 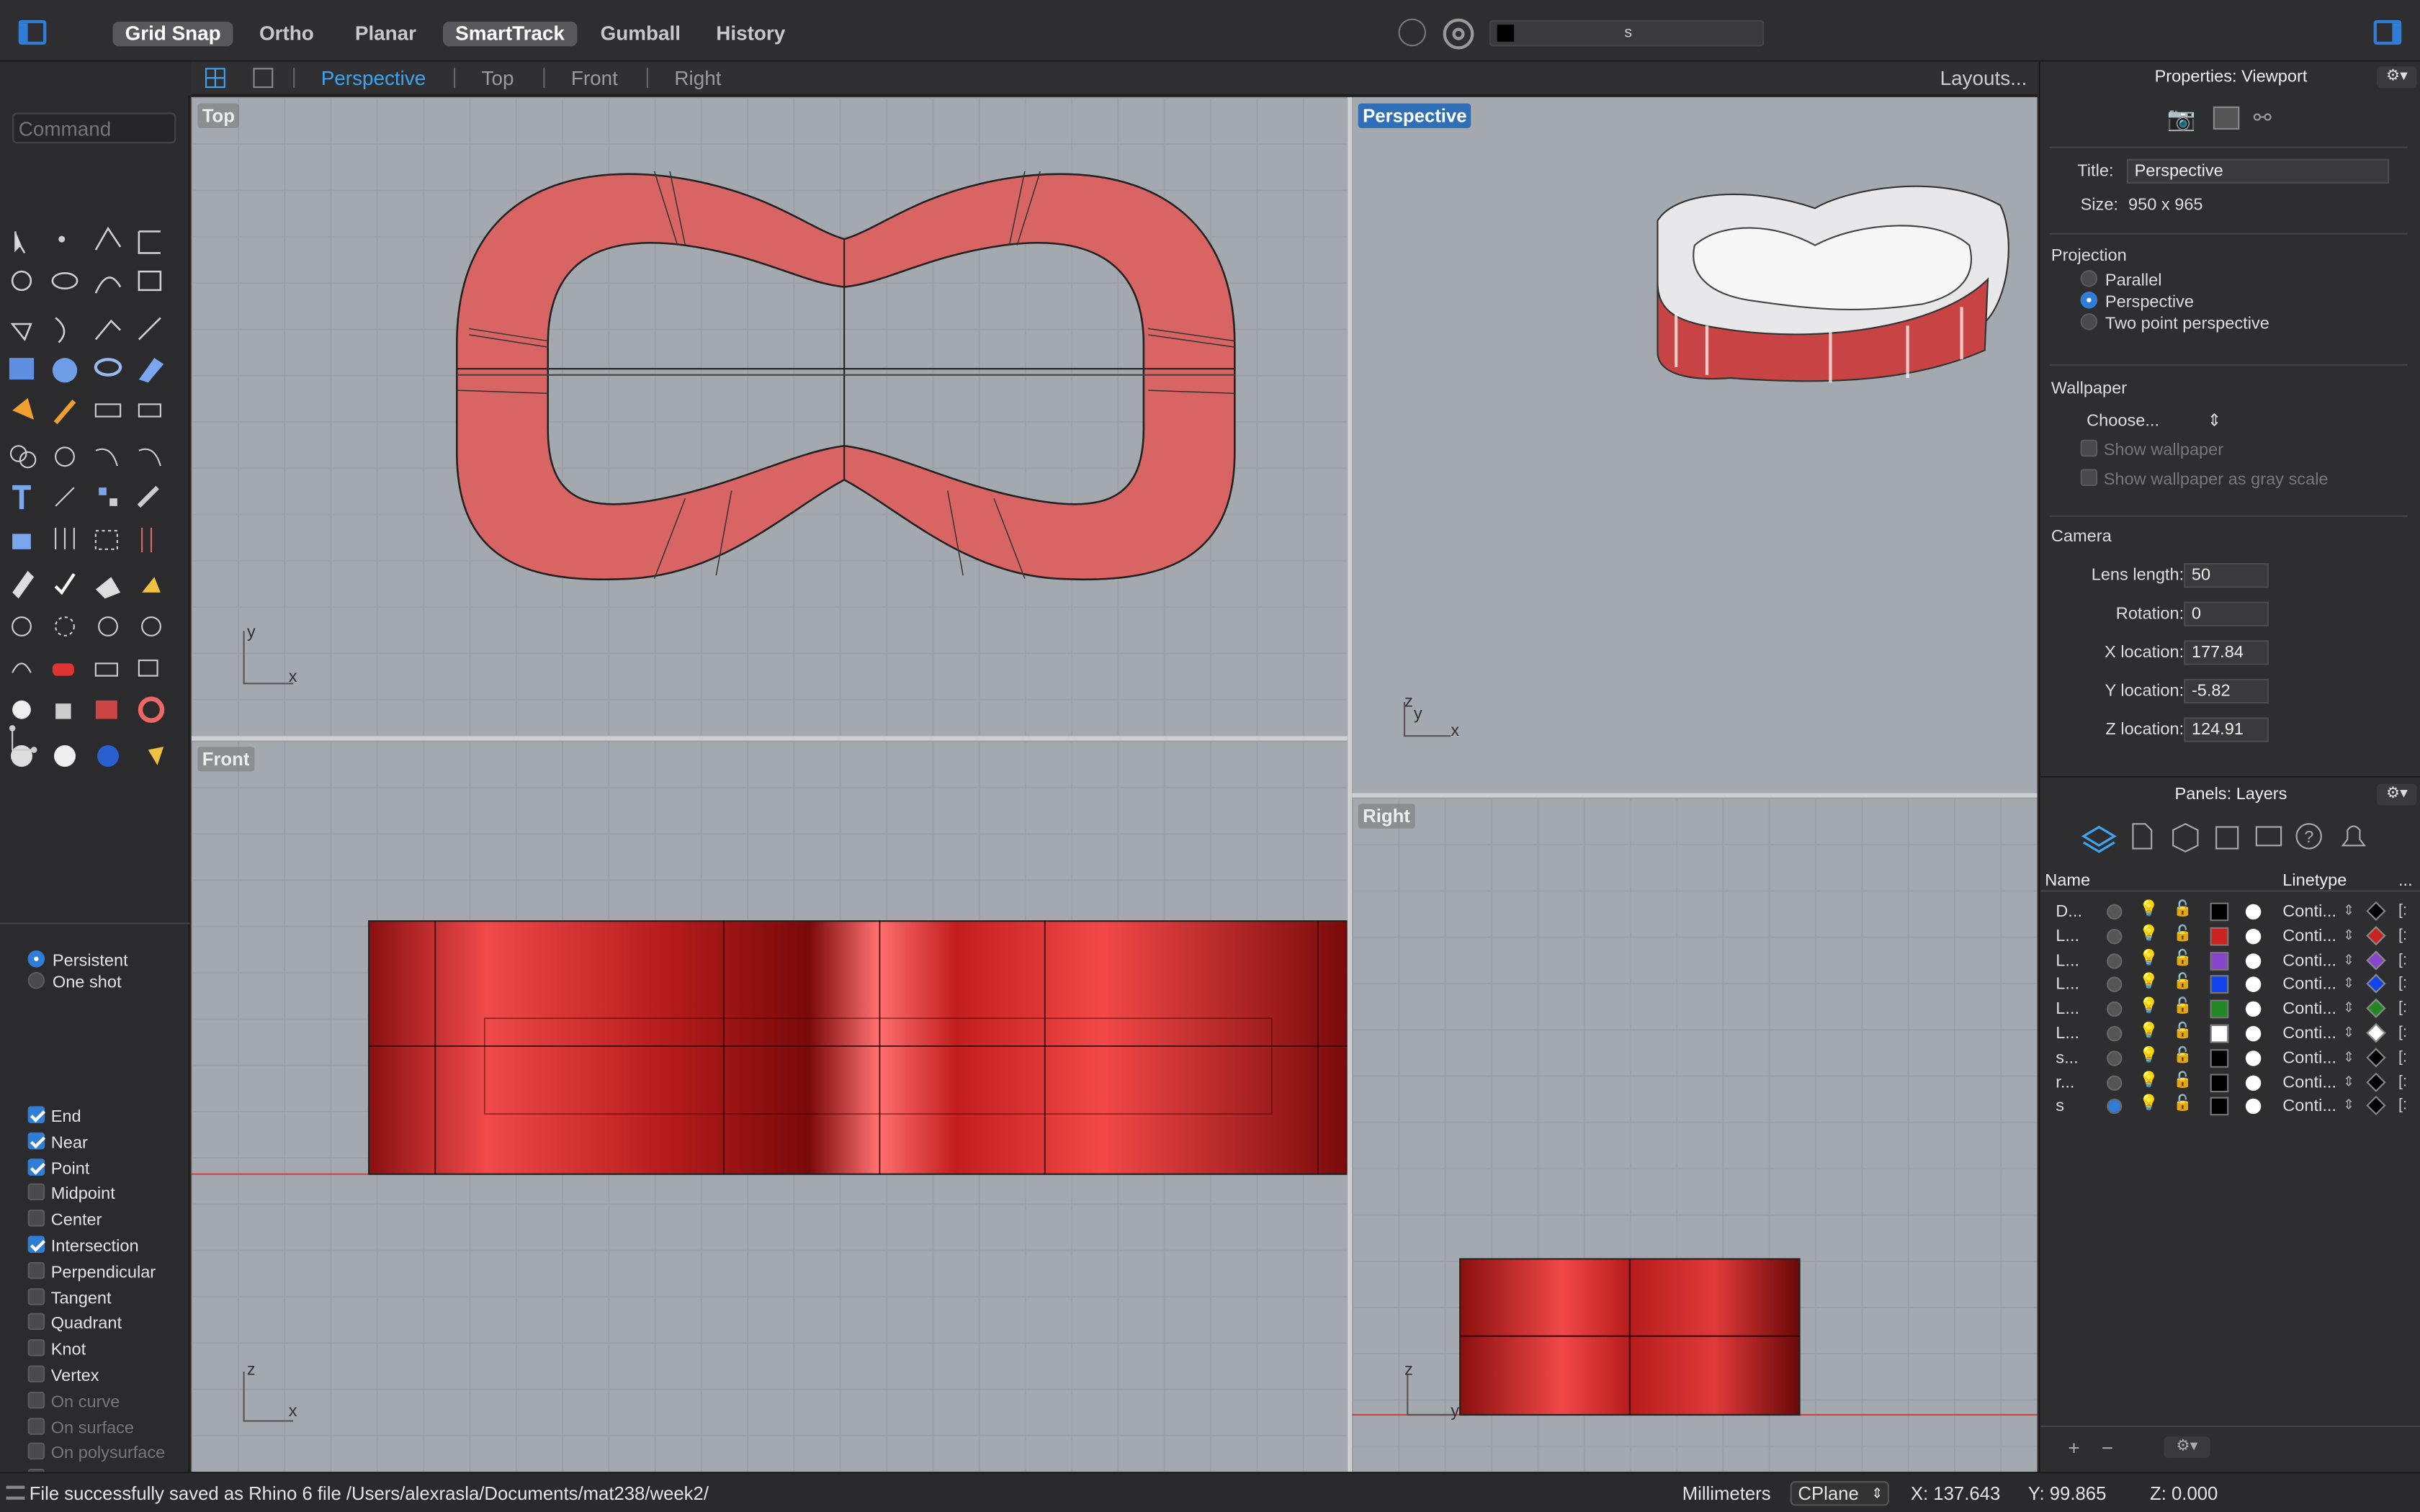 What do you see at coordinates (218, 115) in the screenshot?
I see `viewport-label-top: Top` at bounding box center [218, 115].